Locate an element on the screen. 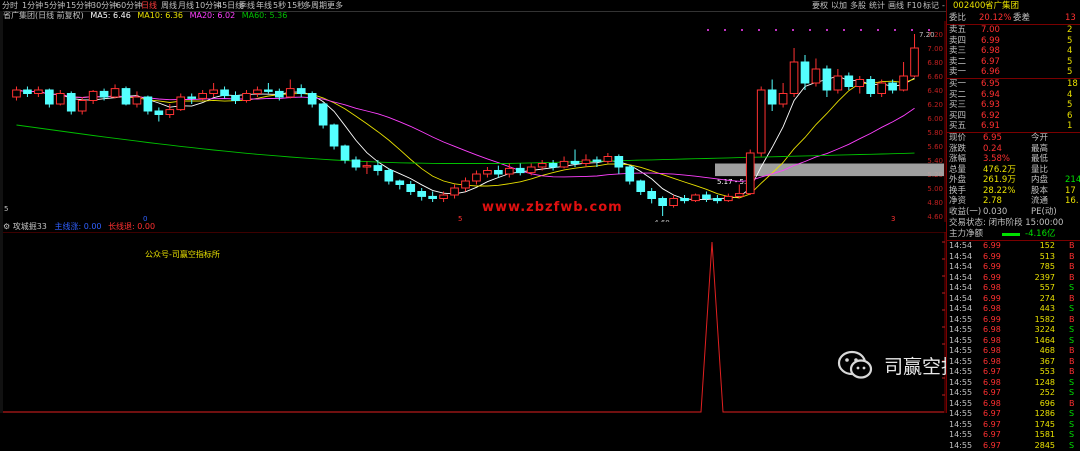 Image resolution: width=1080 pixels, height=451 pixels. price-axis-label: 6.00 is located at coordinates (935, 119).